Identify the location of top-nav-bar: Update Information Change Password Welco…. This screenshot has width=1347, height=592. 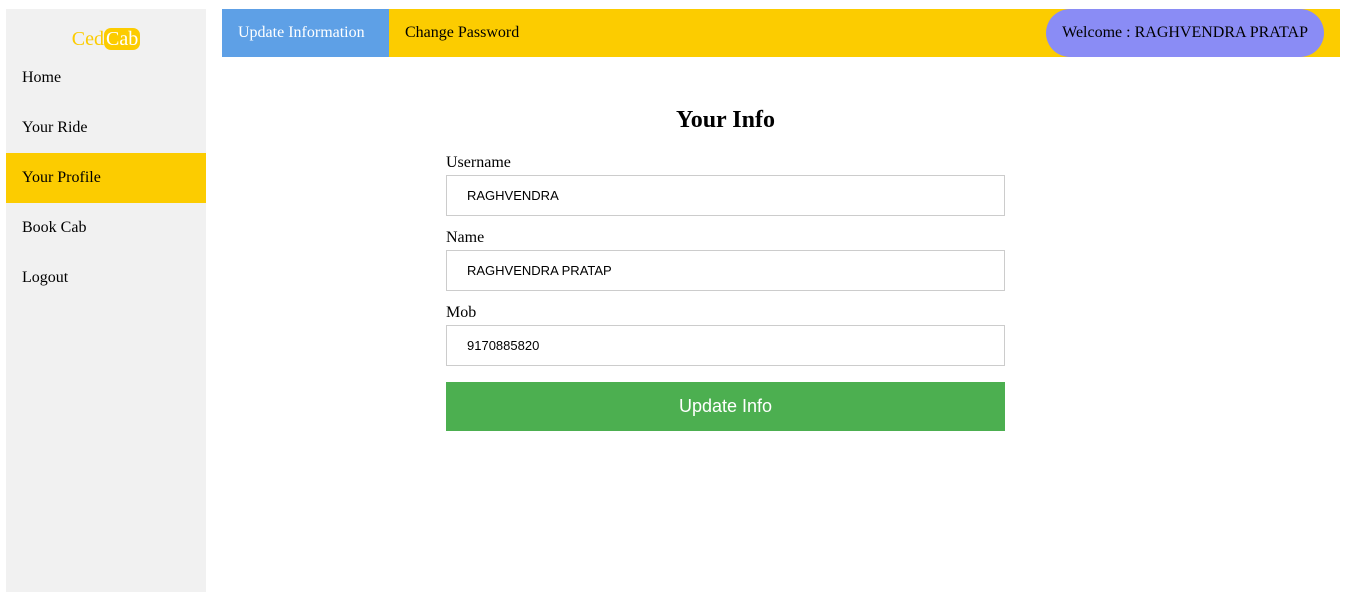
(781, 33).